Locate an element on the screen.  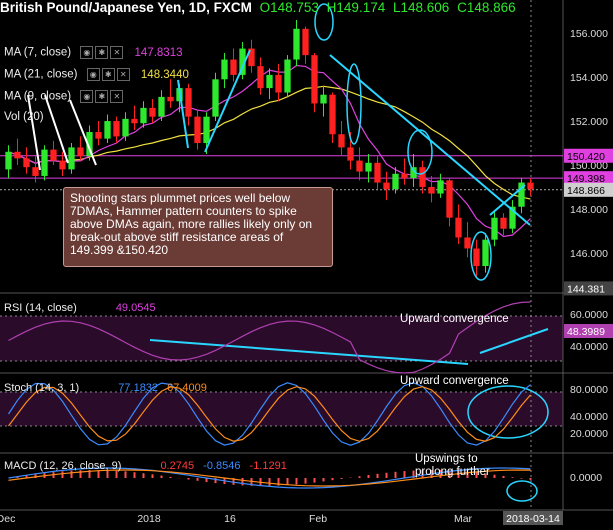
ohlc-open: O148.753 is located at coordinates (289, 7).